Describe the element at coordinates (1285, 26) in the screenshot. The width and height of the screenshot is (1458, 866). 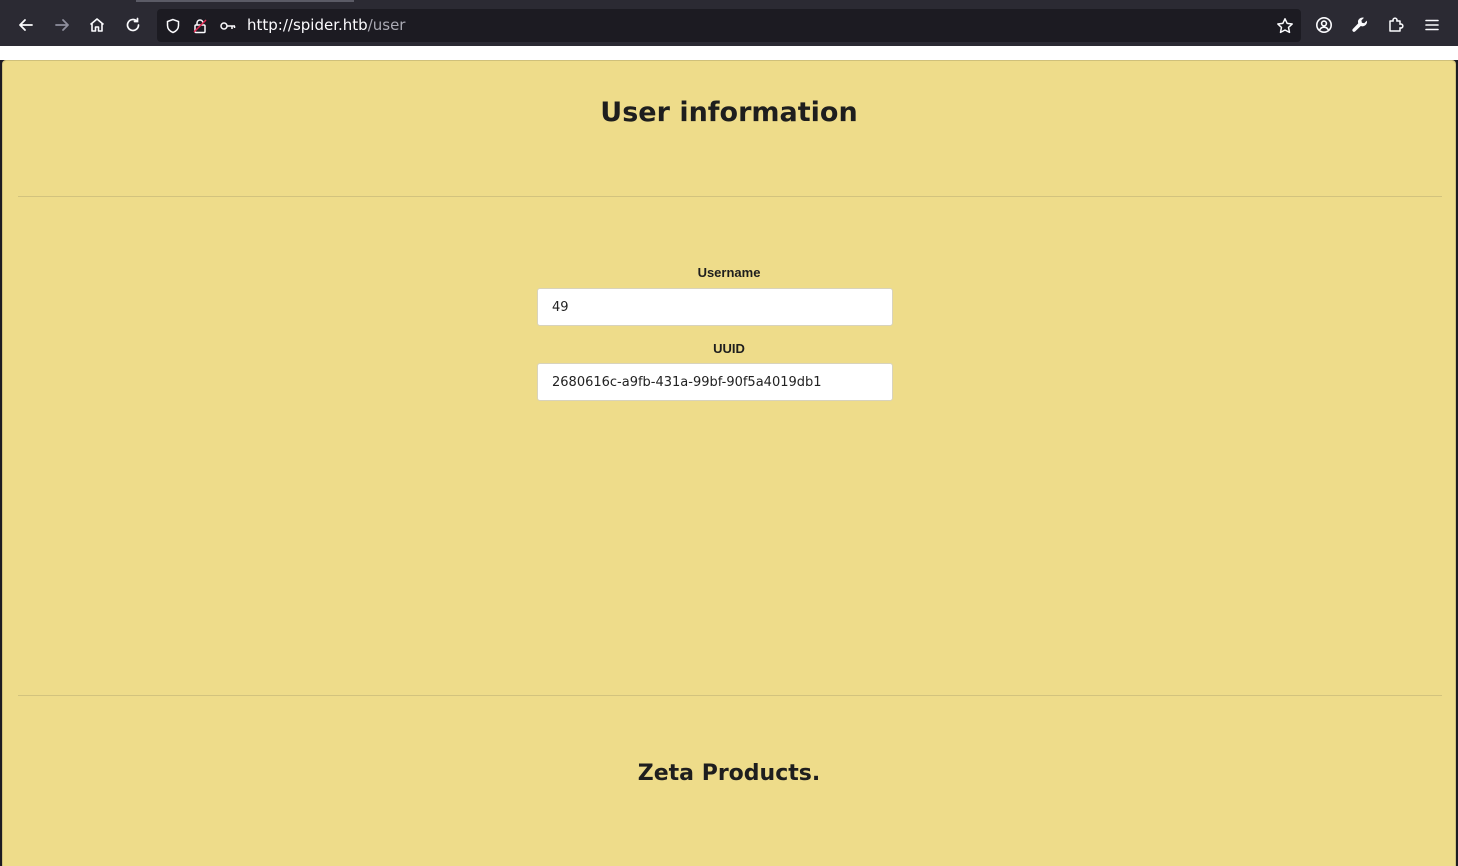
I see `bookmark-star-icon` at that location.